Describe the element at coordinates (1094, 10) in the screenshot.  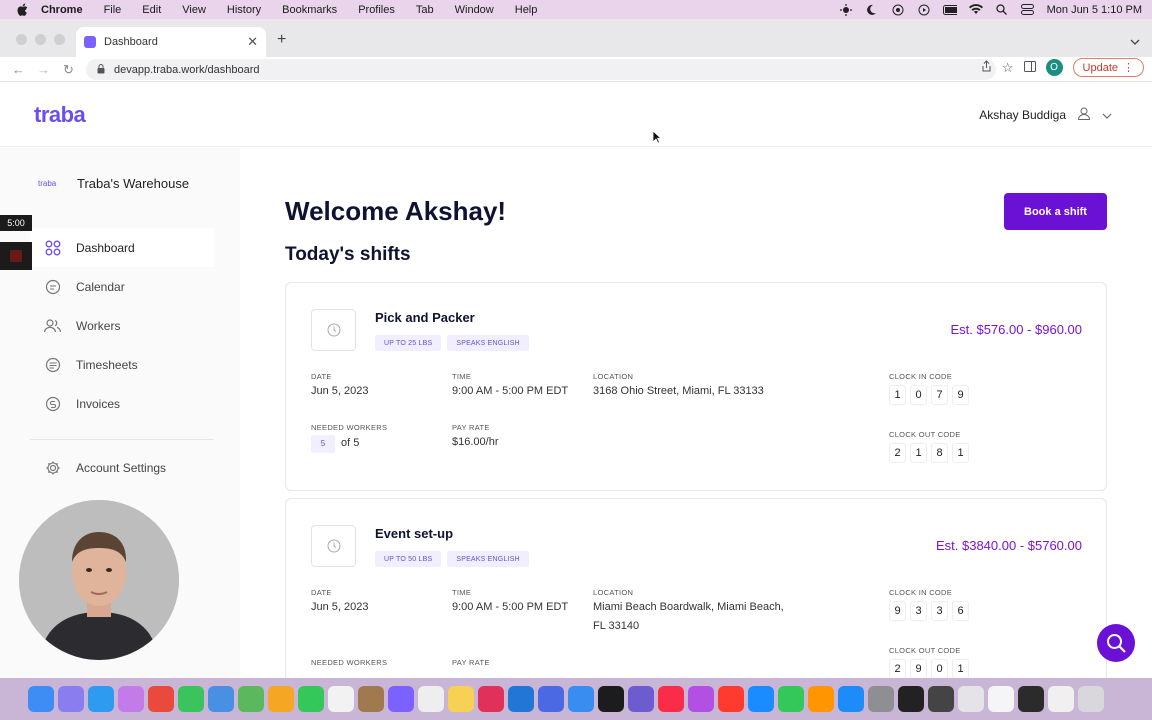
I see `menu-datetime: Mon Jun 5 1:10 PM` at that location.